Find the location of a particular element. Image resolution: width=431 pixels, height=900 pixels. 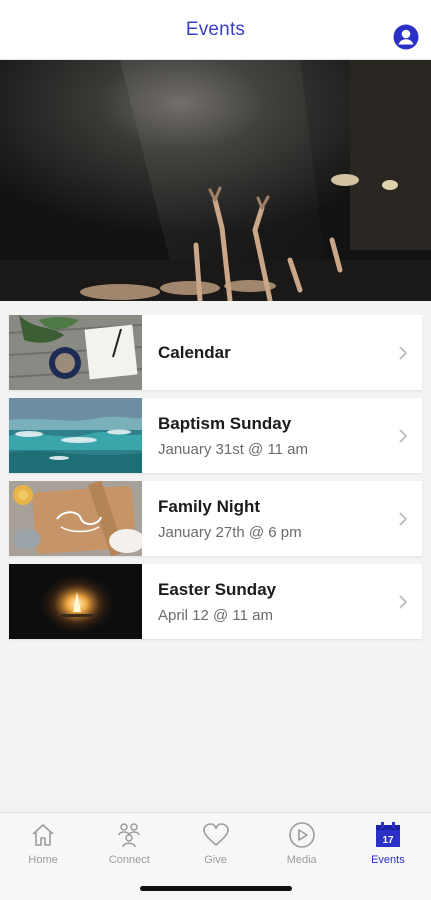

tab-label: Connect is located at coordinates (129, 860).